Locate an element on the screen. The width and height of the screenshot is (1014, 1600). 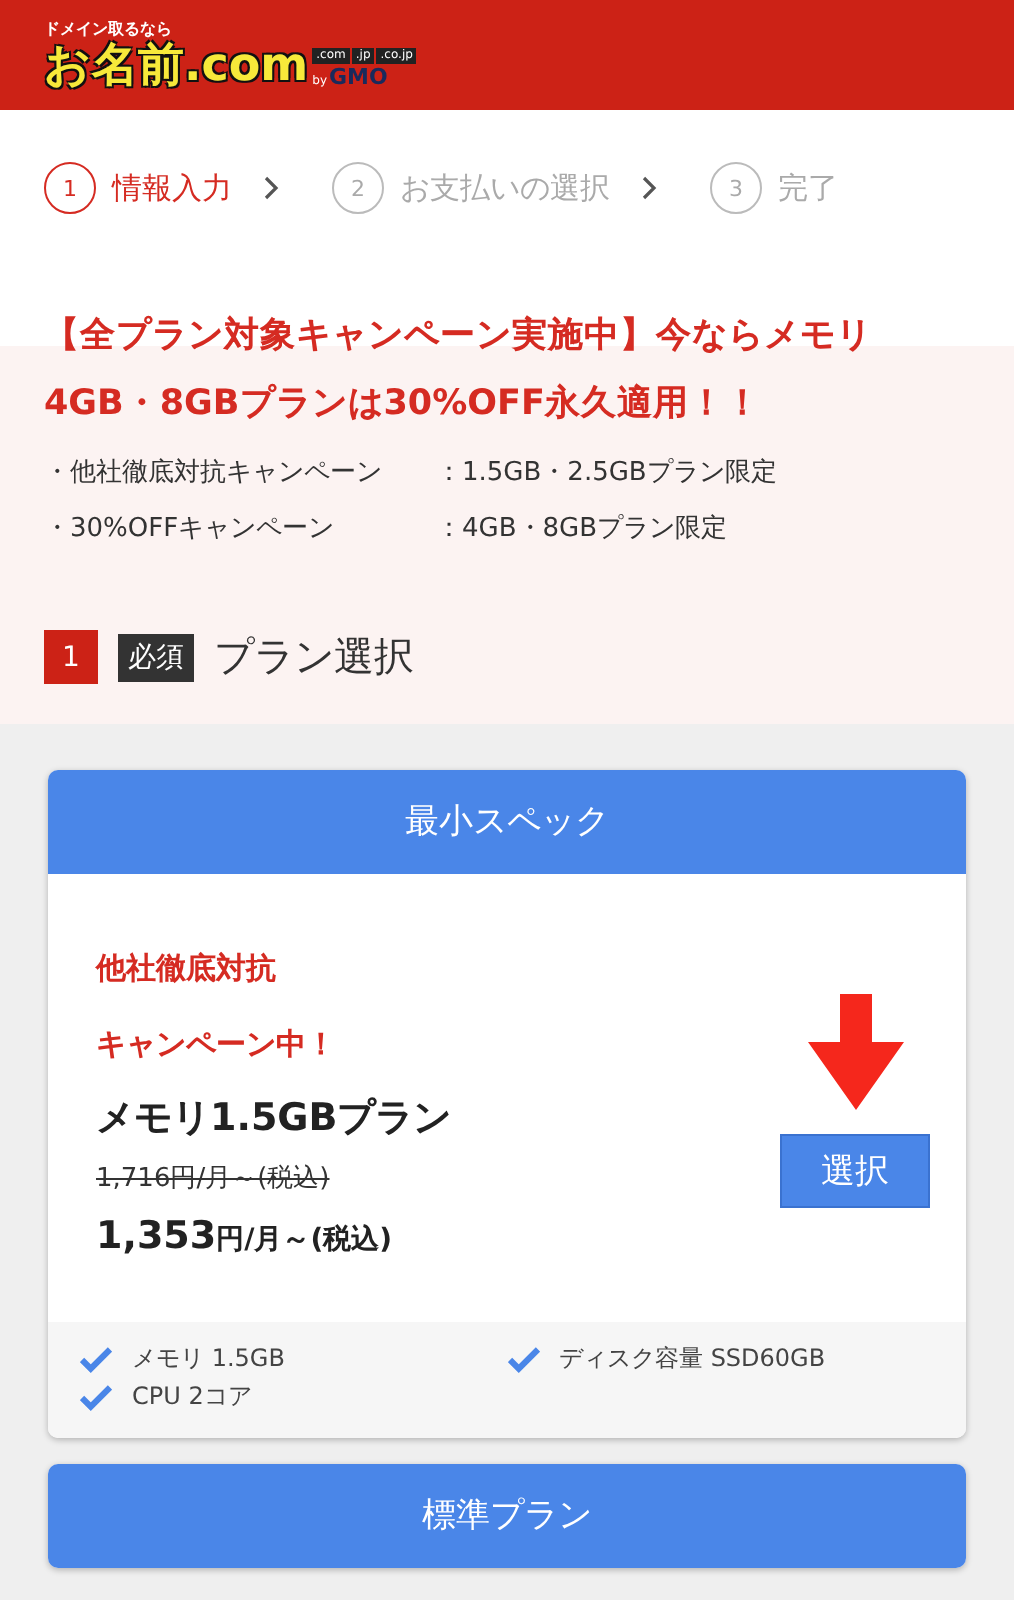
section-title: プラン選択 is located at coordinates (314, 657).